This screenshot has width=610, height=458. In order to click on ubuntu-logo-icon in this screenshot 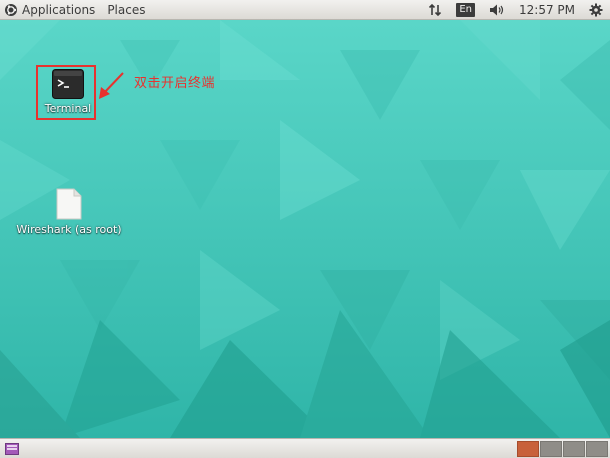, I will do `click(11, 10)`.